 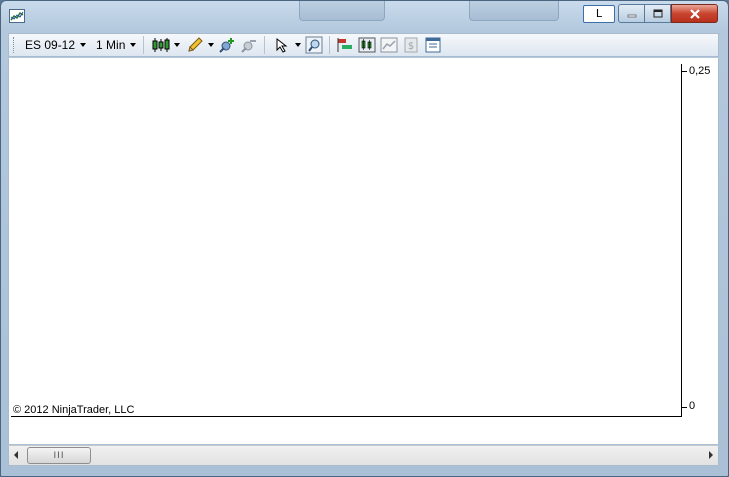 I want to click on close-button, so click(x=694, y=13).